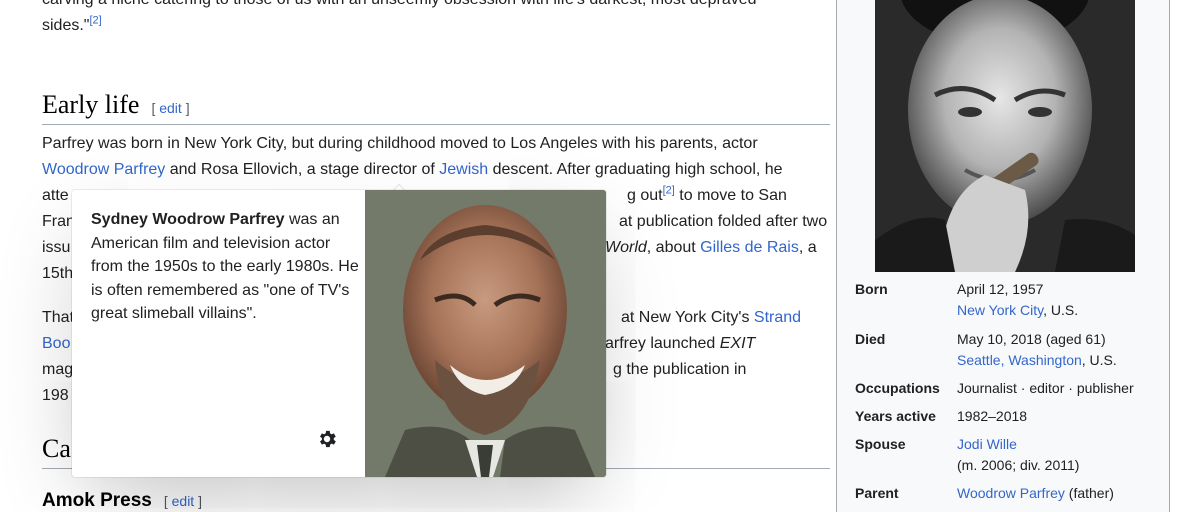 The image size is (1200, 512). I want to click on infobox-label: Occupations, so click(897, 388).